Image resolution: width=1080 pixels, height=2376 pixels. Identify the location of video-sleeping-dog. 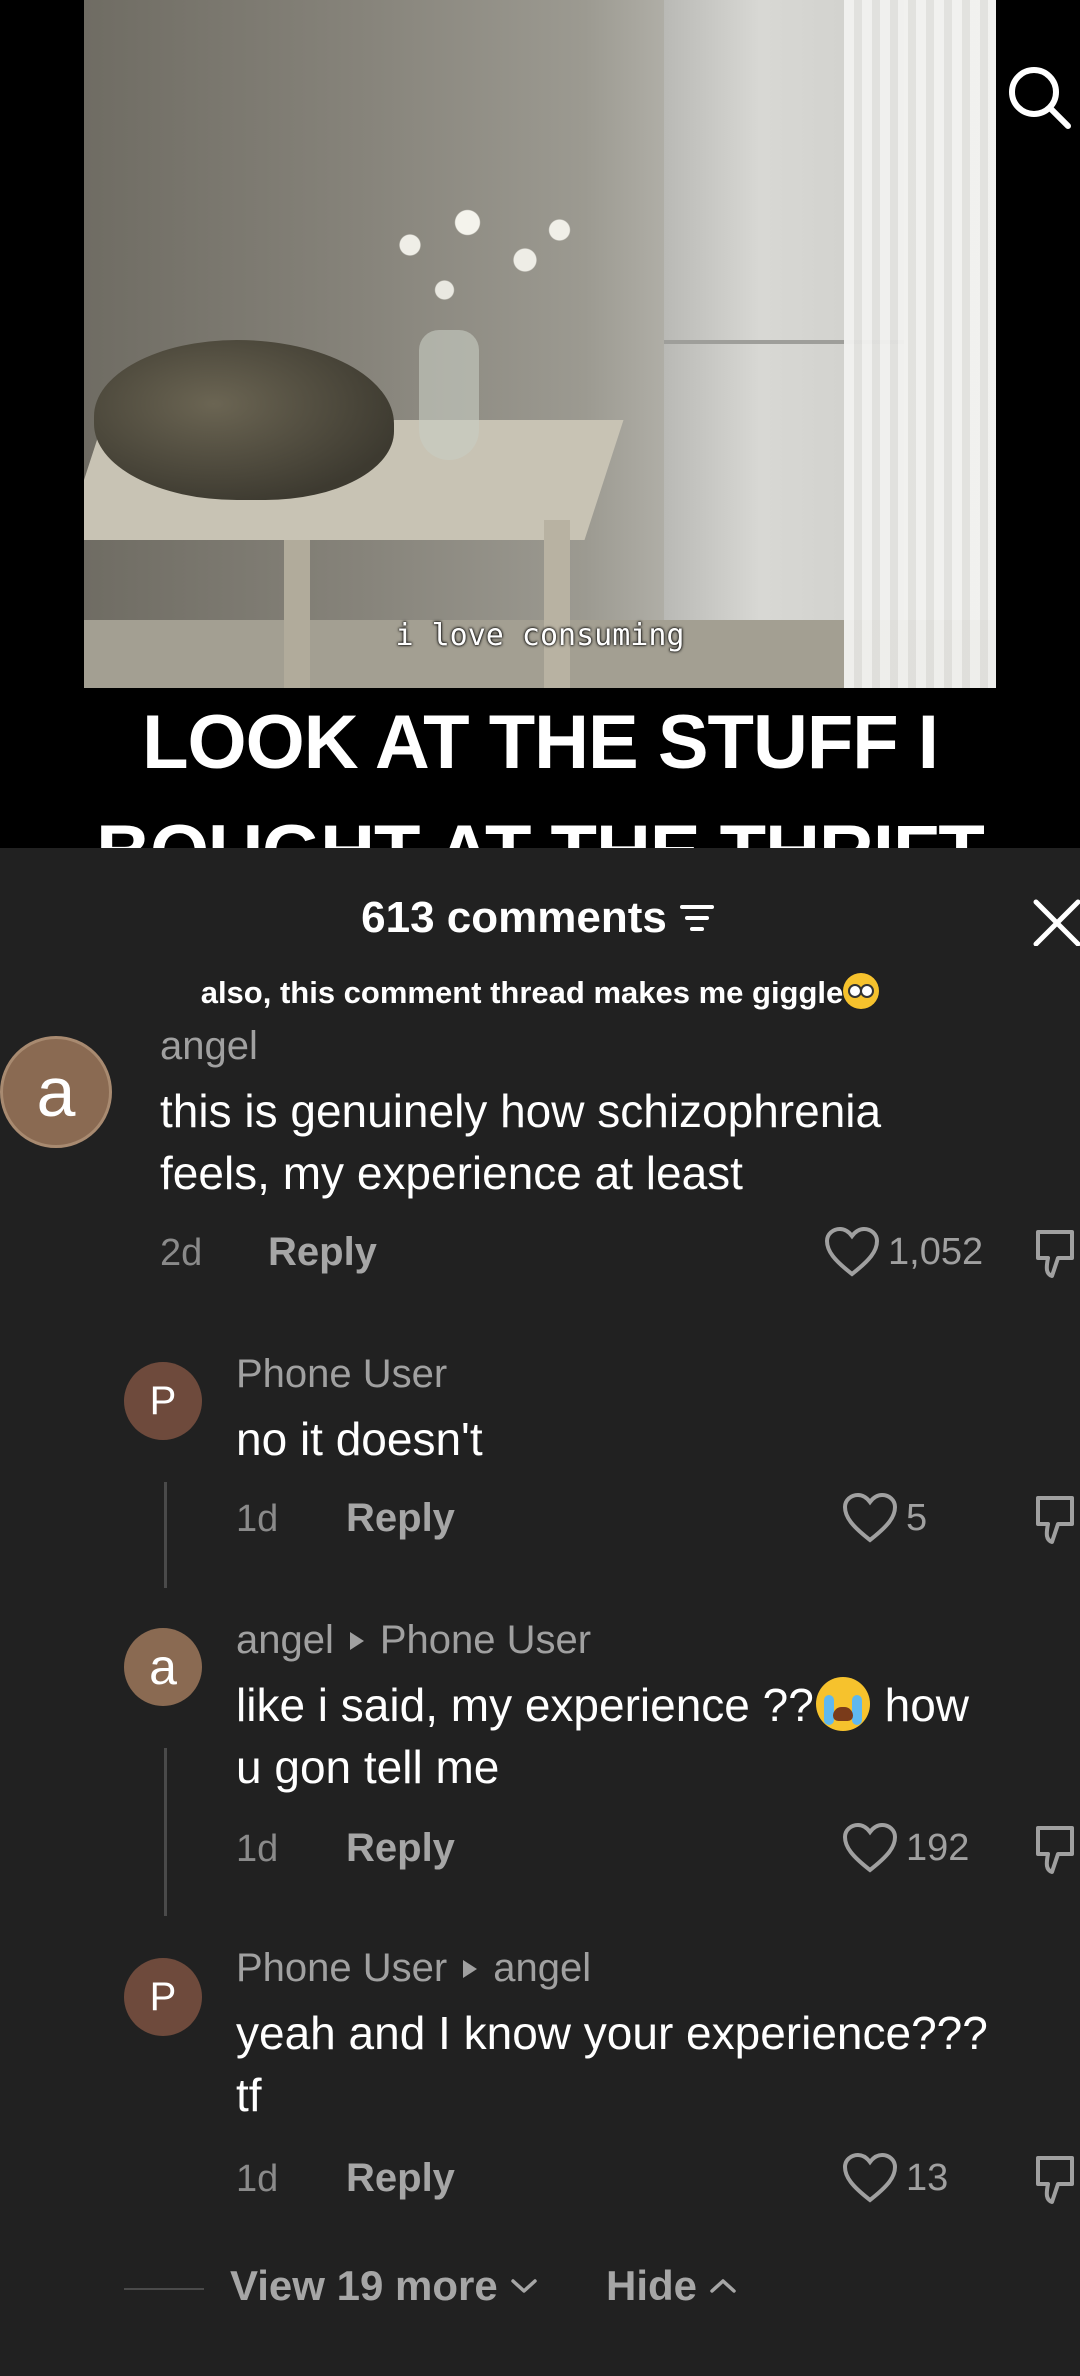
(244, 420).